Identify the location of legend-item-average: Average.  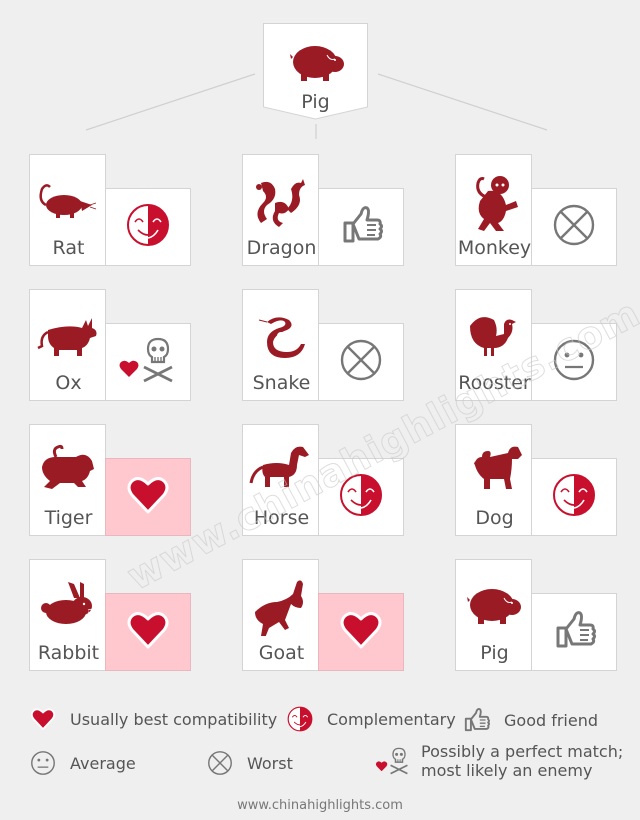
(83, 763).